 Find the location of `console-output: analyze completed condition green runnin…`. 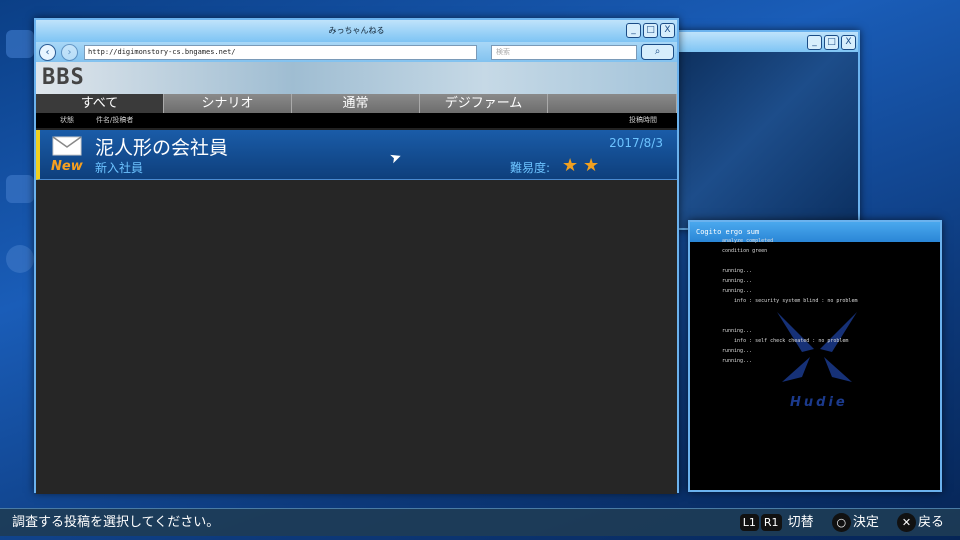

console-output: analyze completed condition green runnin… is located at coordinates (790, 301).